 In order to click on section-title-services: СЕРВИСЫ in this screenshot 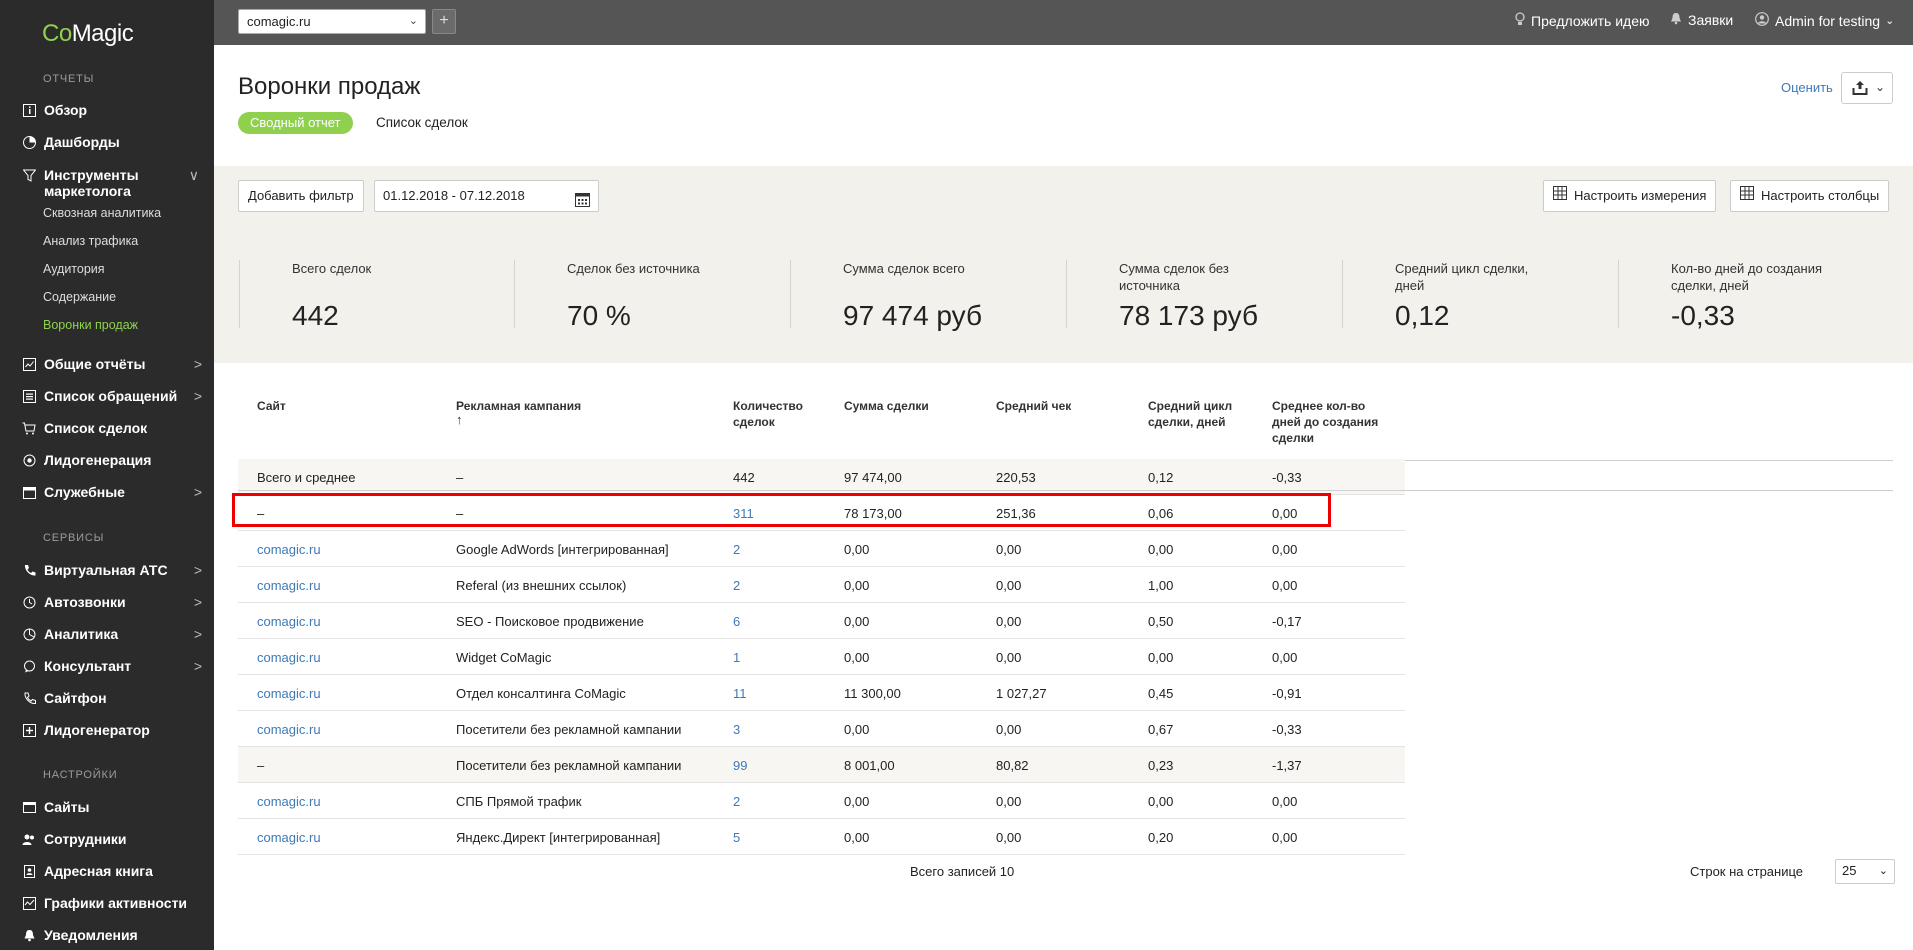, I will do `click(74, 538)`.